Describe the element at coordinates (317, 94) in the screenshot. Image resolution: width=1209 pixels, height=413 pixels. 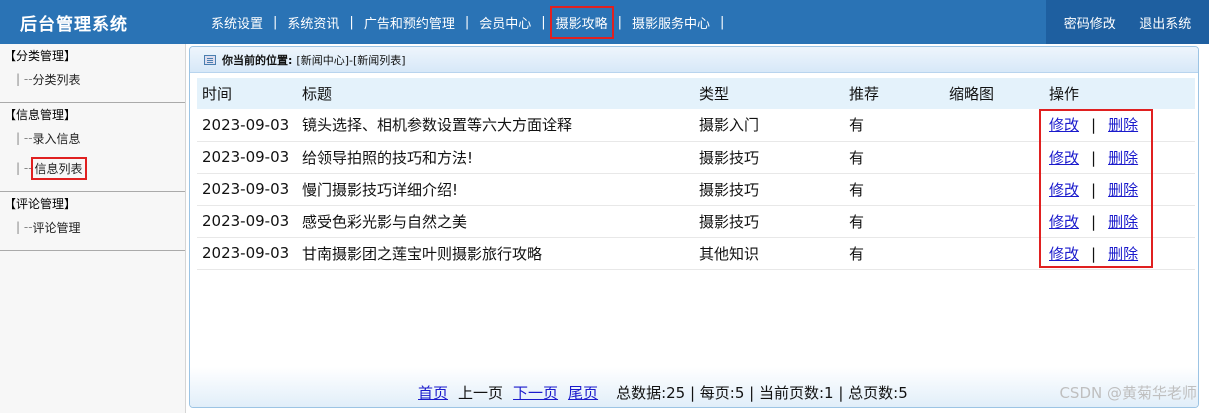
I see `column-header-title: 标题` at that location.